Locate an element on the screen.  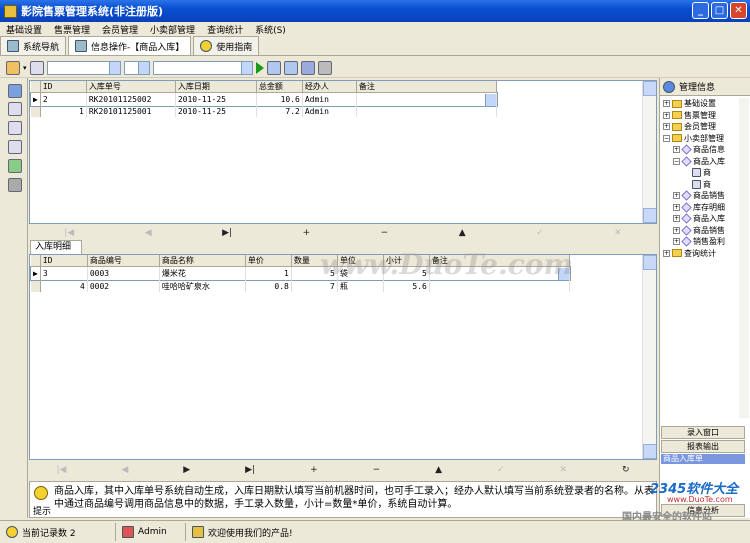
cell-id: 2 is located at coordinates (63, 99).